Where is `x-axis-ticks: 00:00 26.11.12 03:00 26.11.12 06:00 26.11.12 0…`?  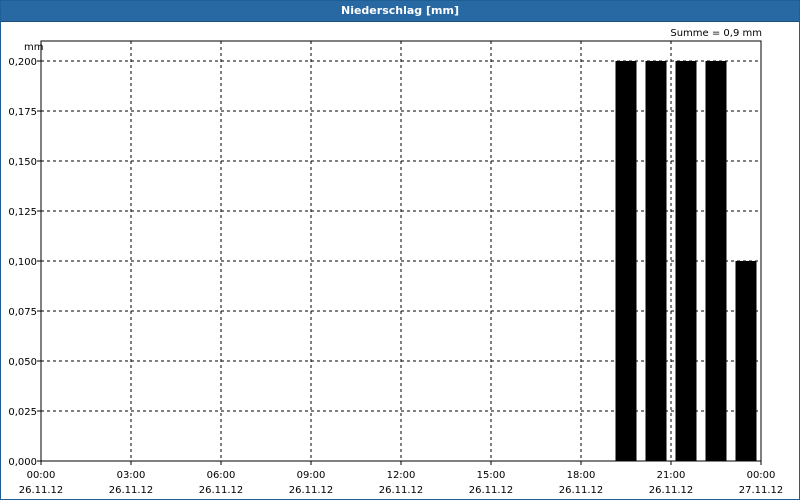 x-axis-ticks: 00:00 26.11.12 03:00 26.11.12 06:00 26.11.12 0… is located at coordinates (401, 478).